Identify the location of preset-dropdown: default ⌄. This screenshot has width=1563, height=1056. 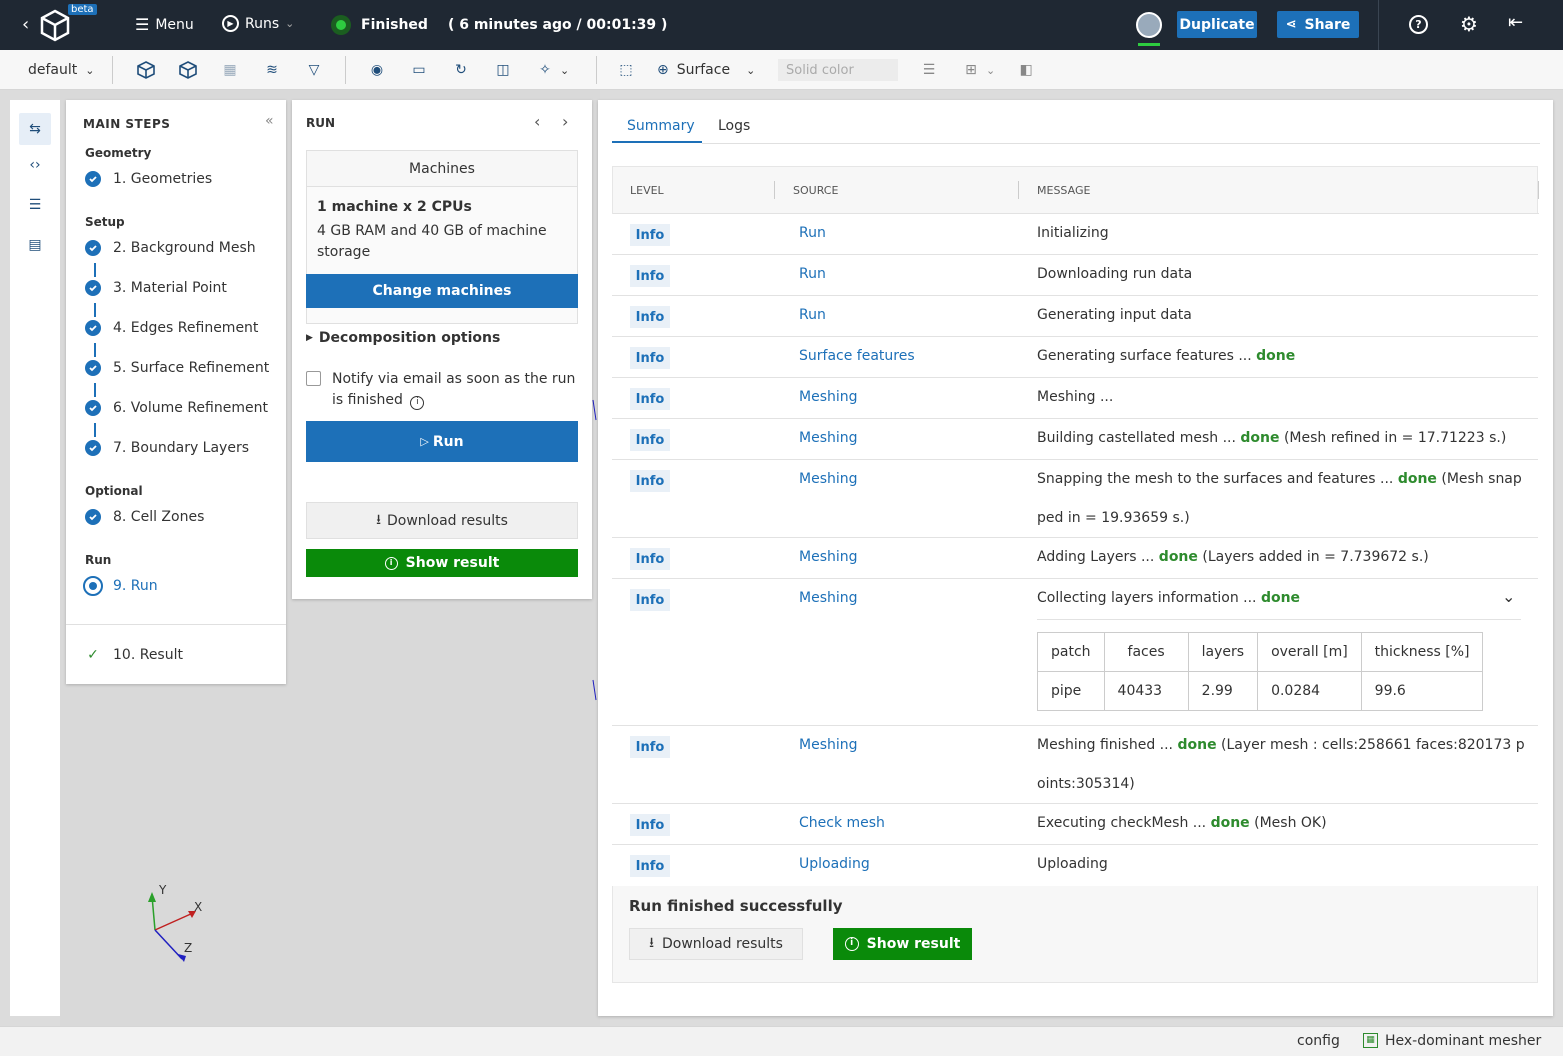
(61, 70).